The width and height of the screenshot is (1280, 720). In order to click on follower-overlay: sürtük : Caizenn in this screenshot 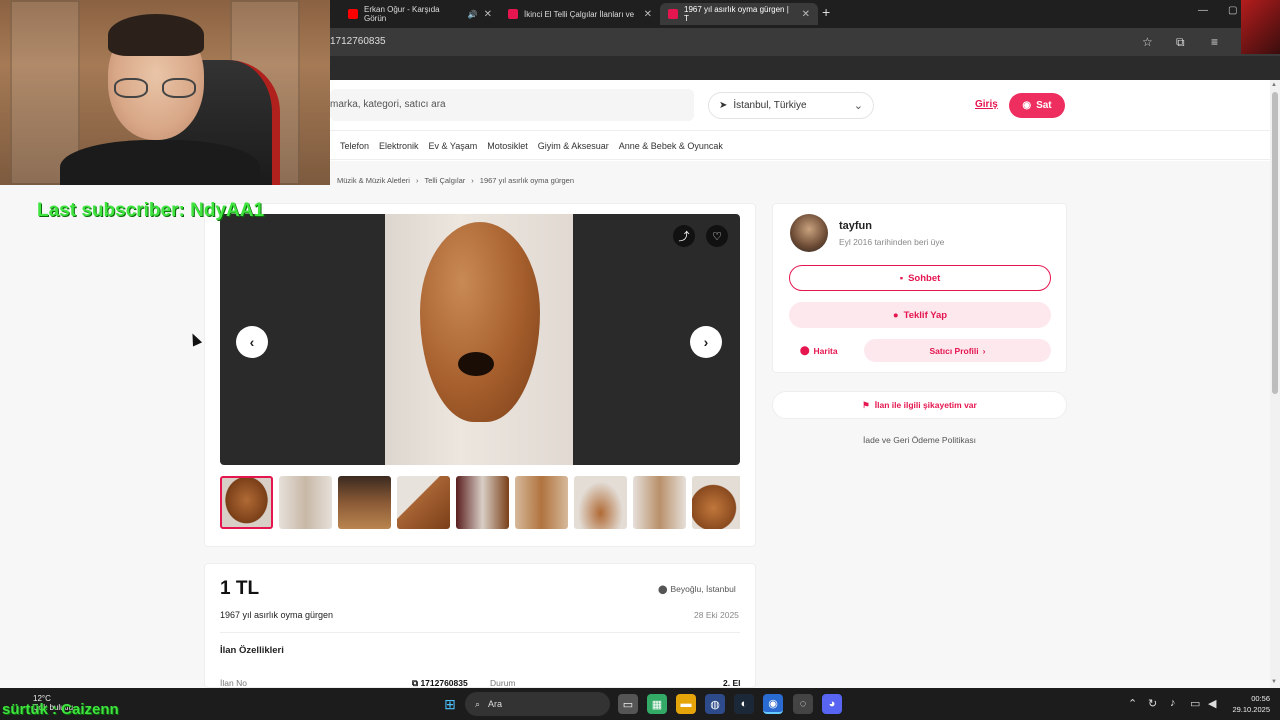, I will do `click(60, 709)`.